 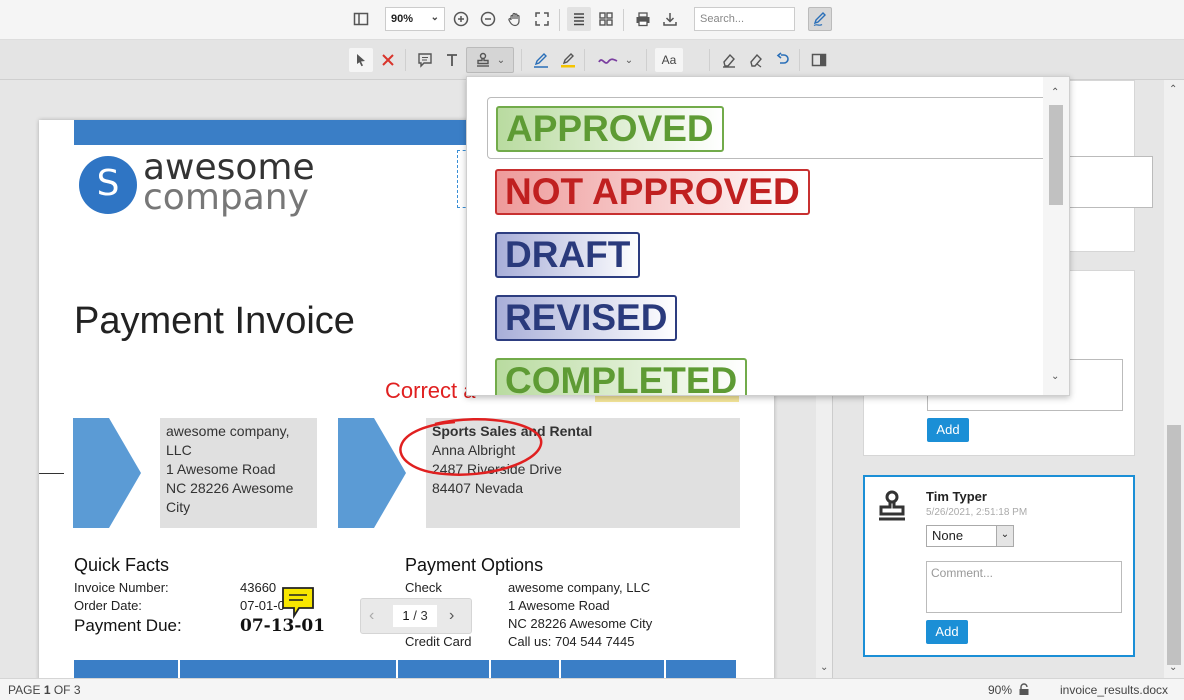 I want to click on dropdown-scrollbar: ⌃ ⌄, so click(x=1056, y=236).